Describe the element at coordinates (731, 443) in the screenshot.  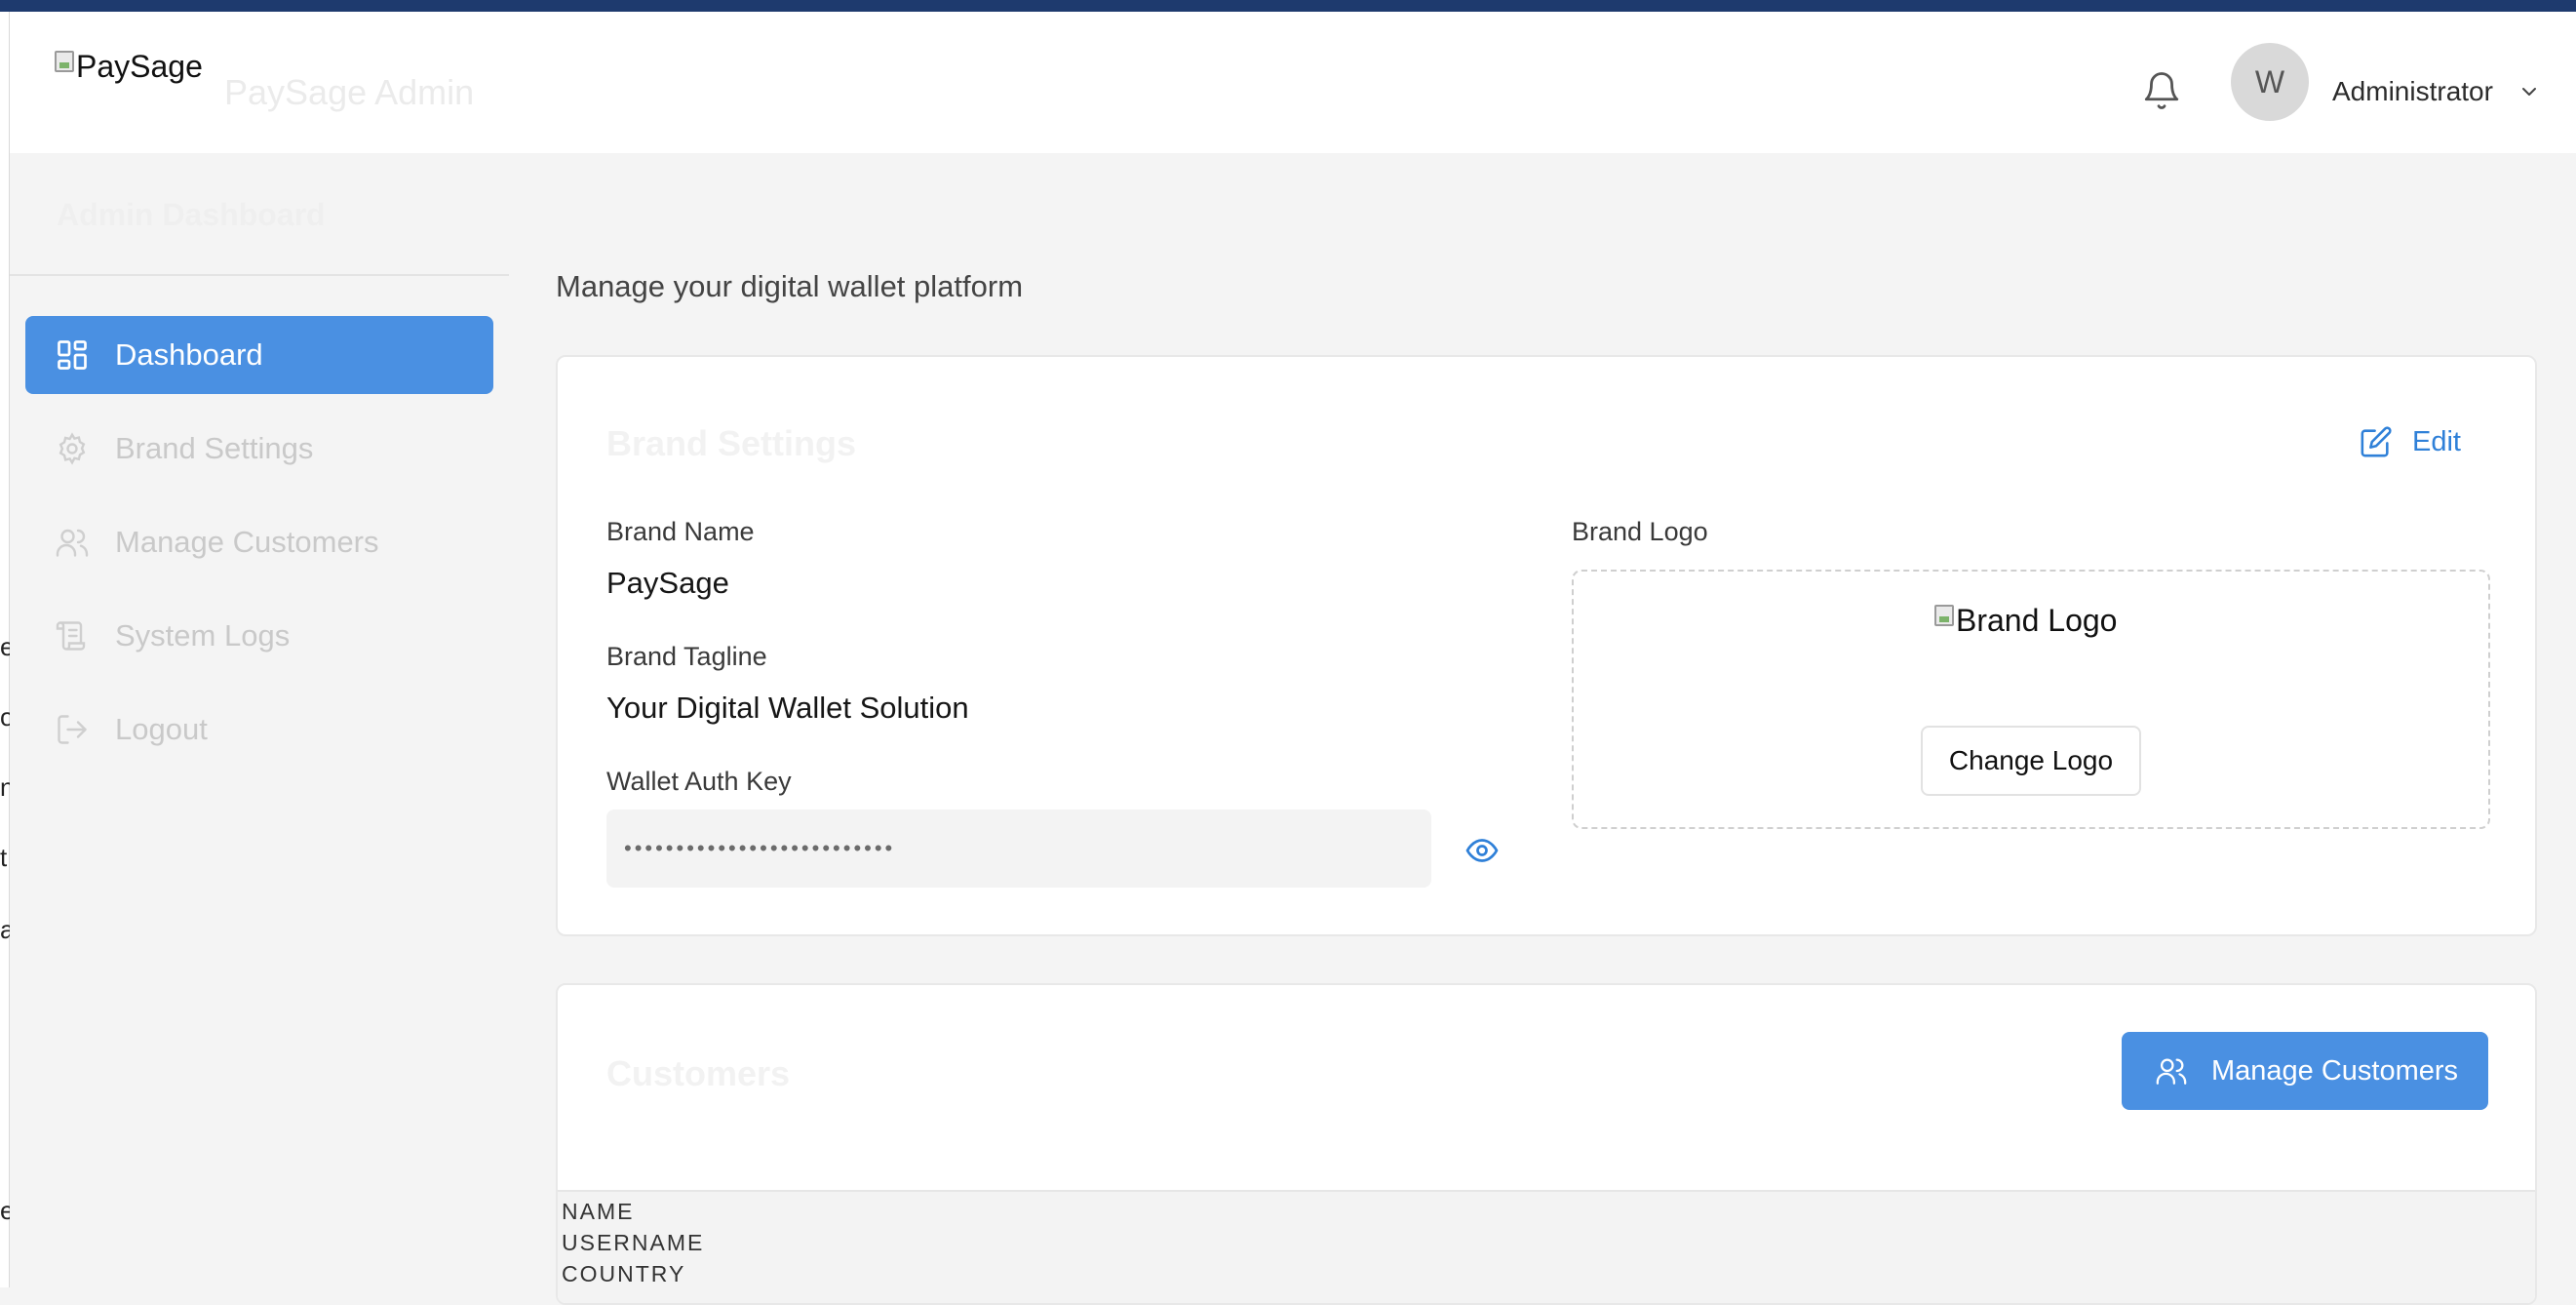
I see `brand-settings-title: Brand Settings` at that location.